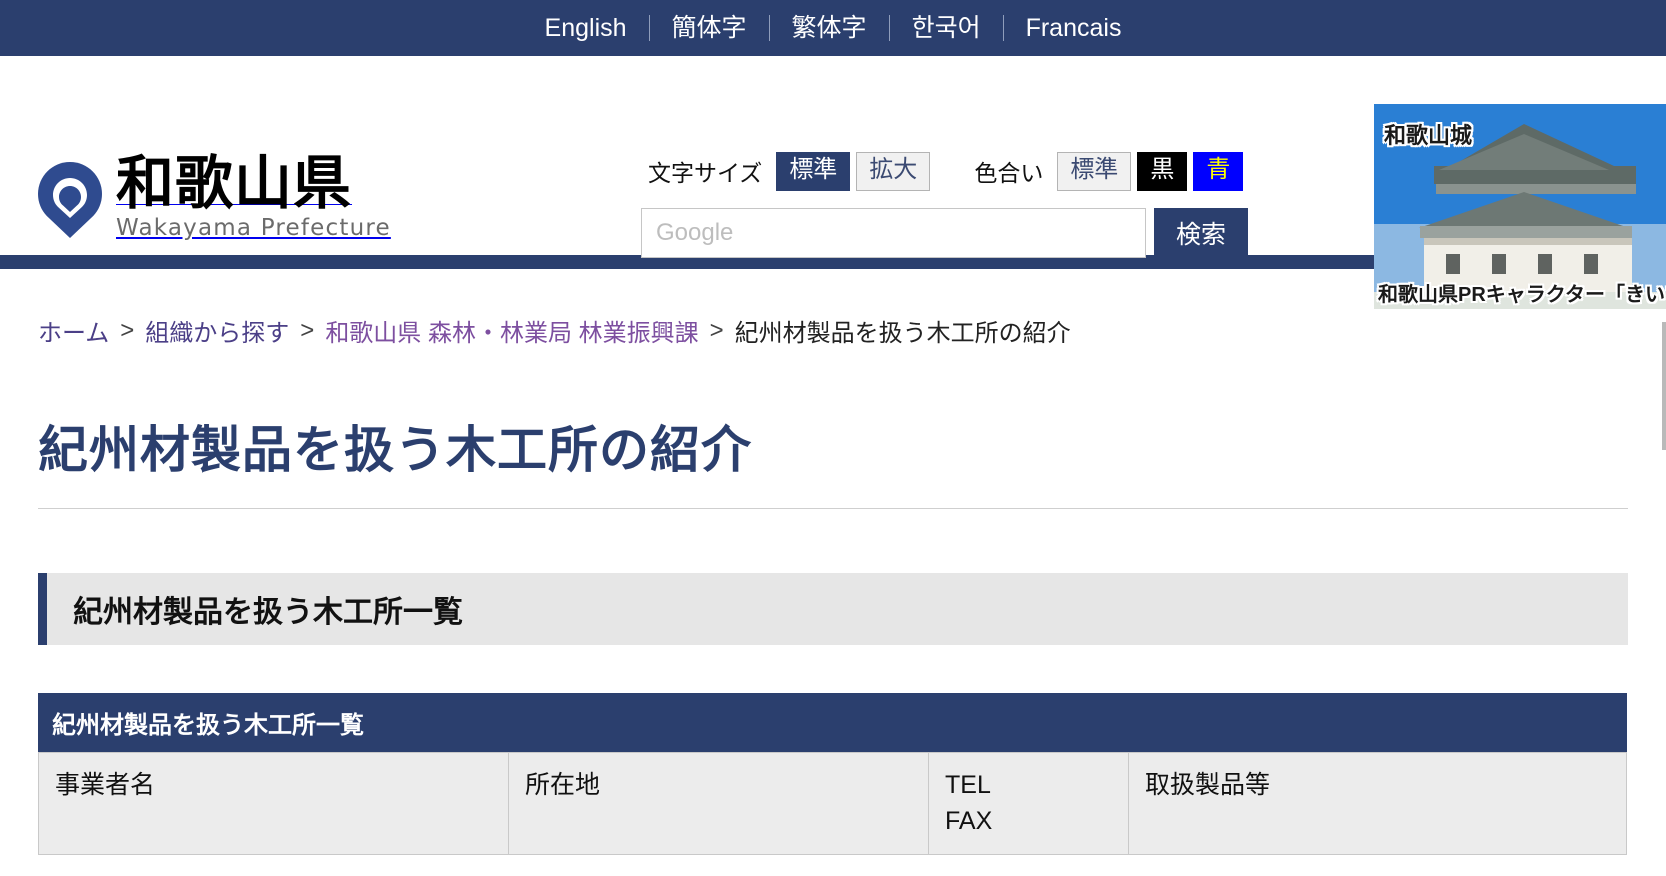 The width and height of the screenshot is (1666, 876). What do you see at coordinates (1162, 171) in the screenshot?
I see `color-scheme-black-button: 黒` at bounding box center [1162, 171].